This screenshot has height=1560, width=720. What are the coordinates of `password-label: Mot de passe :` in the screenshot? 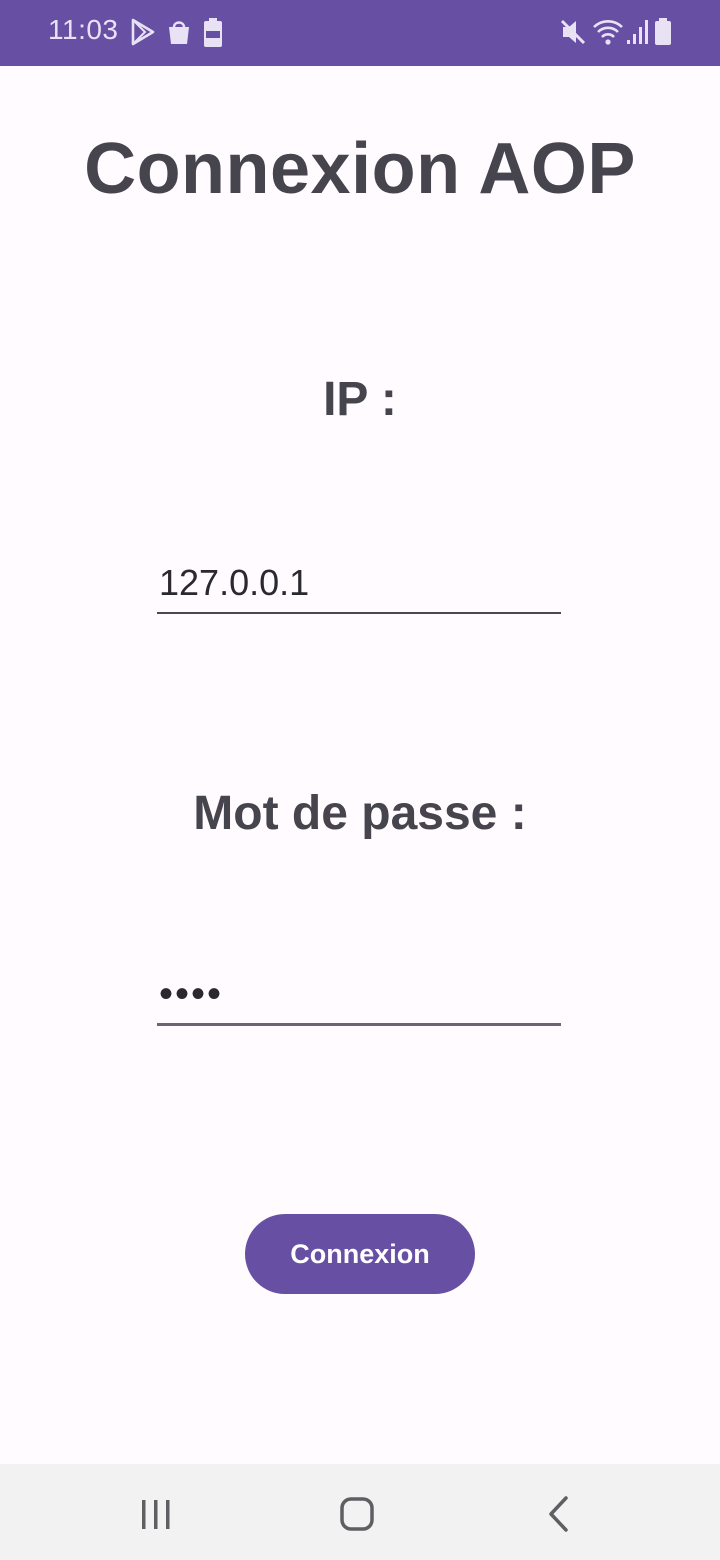 It's located at (360, 813).